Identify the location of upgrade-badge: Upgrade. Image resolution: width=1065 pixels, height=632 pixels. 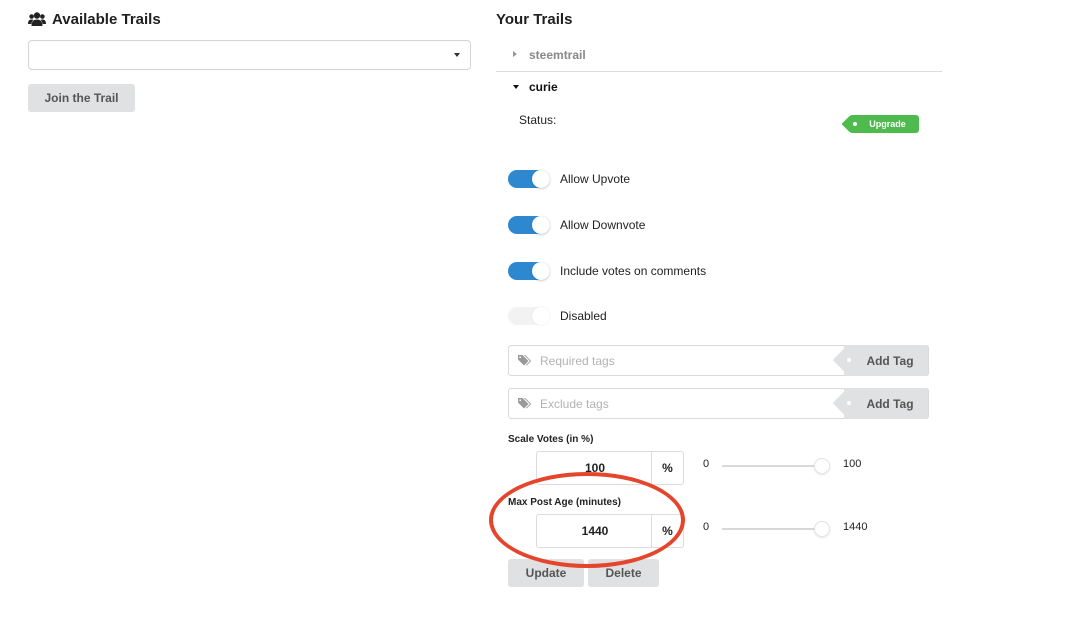
(884, 124).